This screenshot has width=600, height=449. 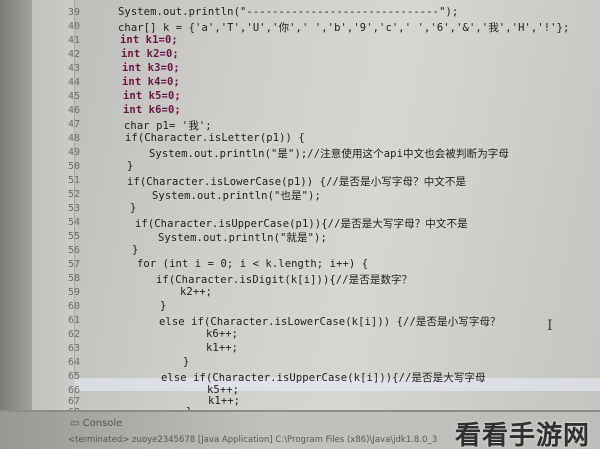 What do you see at coordinates (152, 110) in the screenshot?
I see `code-line-46: int k6=0;` at bounding box center [152, 110].